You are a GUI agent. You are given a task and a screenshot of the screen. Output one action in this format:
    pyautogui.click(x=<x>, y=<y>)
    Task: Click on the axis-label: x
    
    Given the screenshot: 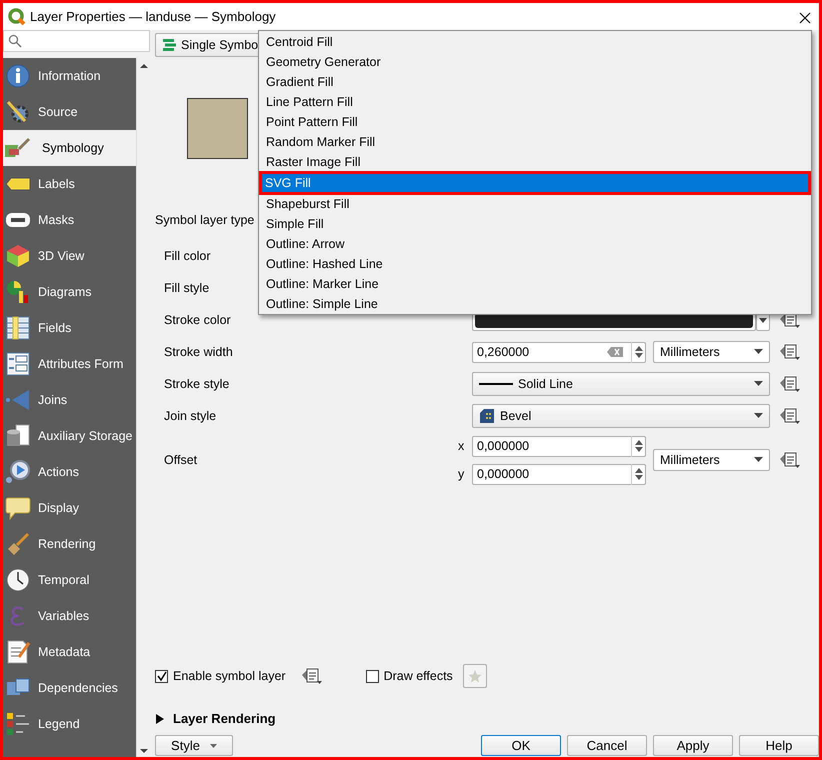 What is the action you would take?
    pyautogui.click(x=462, y=446)
    